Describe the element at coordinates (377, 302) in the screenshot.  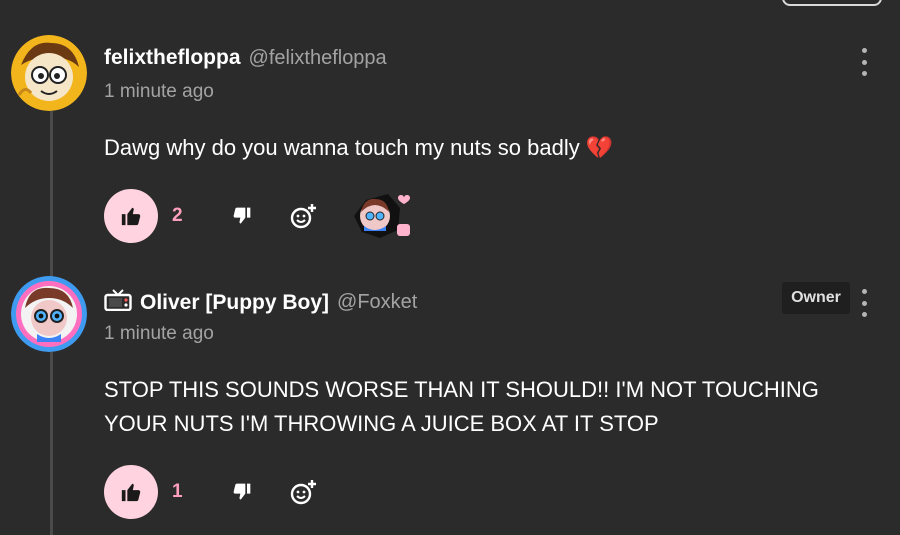
I see `author-handle: @Foxket` at that location.